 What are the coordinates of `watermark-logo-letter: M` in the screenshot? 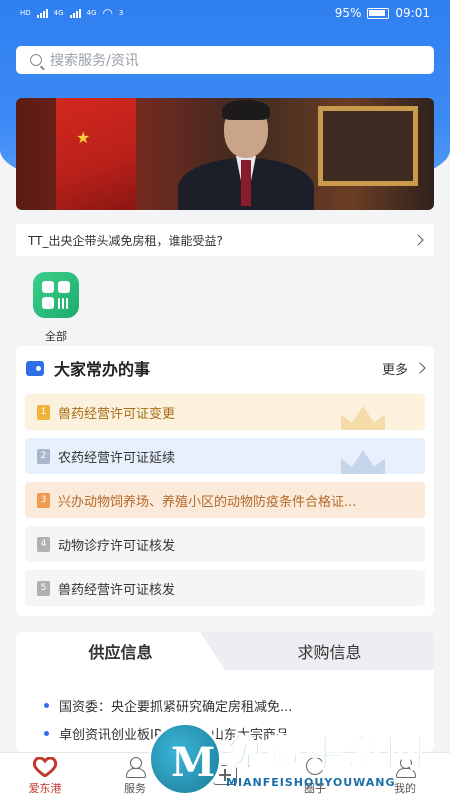 It's located at (193, 762).